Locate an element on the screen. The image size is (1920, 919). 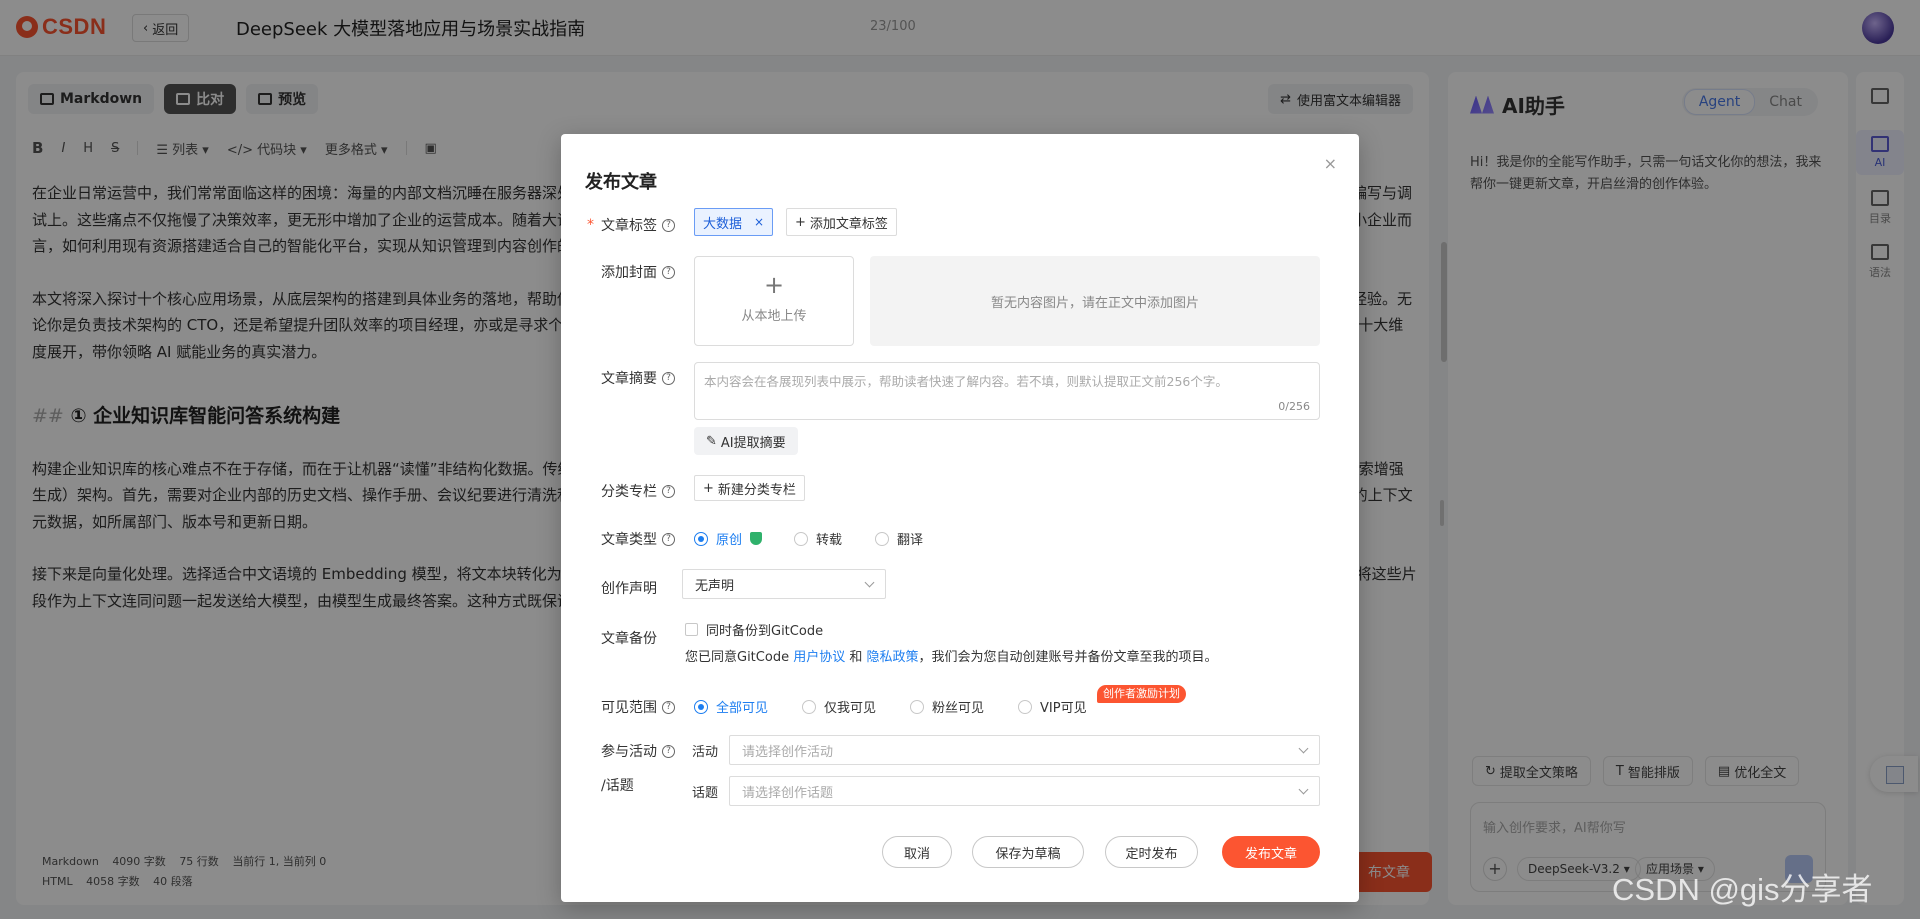
radio-label: 原创 is located at coordinates (729, 540).